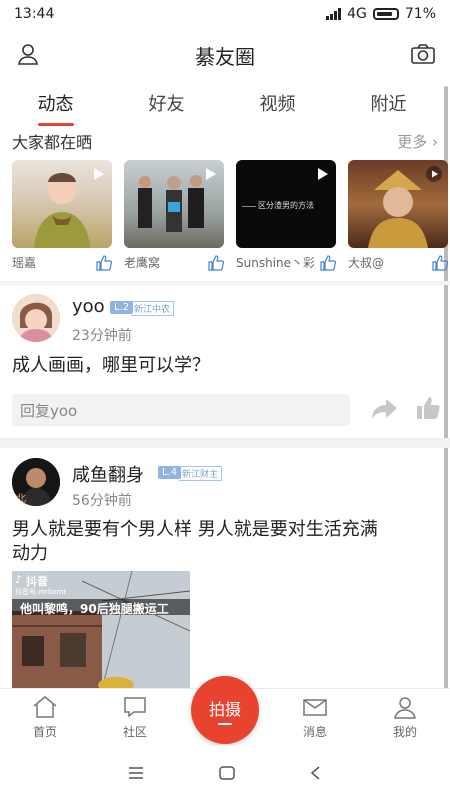  What do you see at coordinates (136, 773) in the screenshot?
I see `menu-icon` at bounding box center [136, 773].